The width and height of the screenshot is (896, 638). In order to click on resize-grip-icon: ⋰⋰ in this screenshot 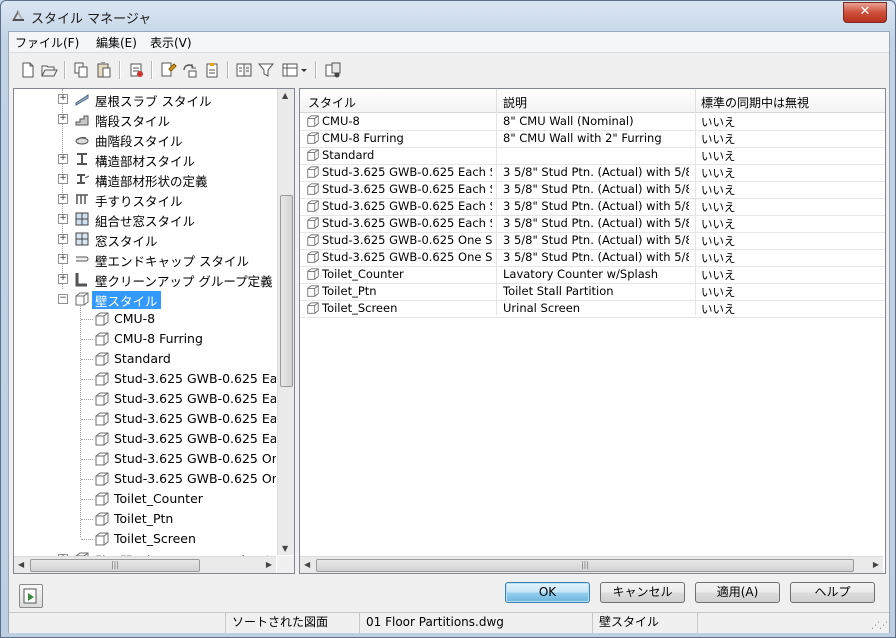, I will do `click(879, 626)`.